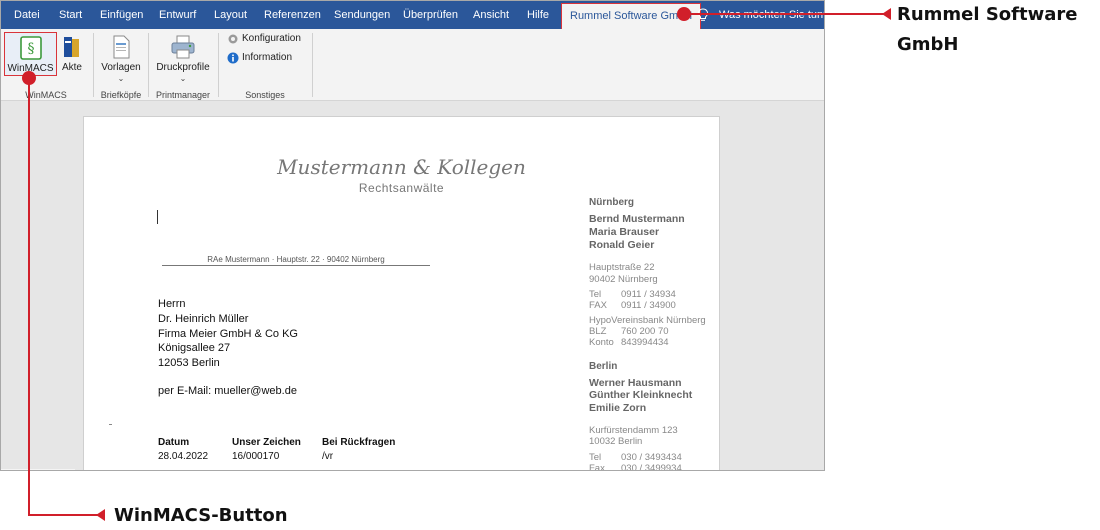 This screenshot has width=1100, height=530. What do you see at coordinates (597, 467) in the screenshot?
I see `fax-label: Fax` at bounding box center [597, 467].